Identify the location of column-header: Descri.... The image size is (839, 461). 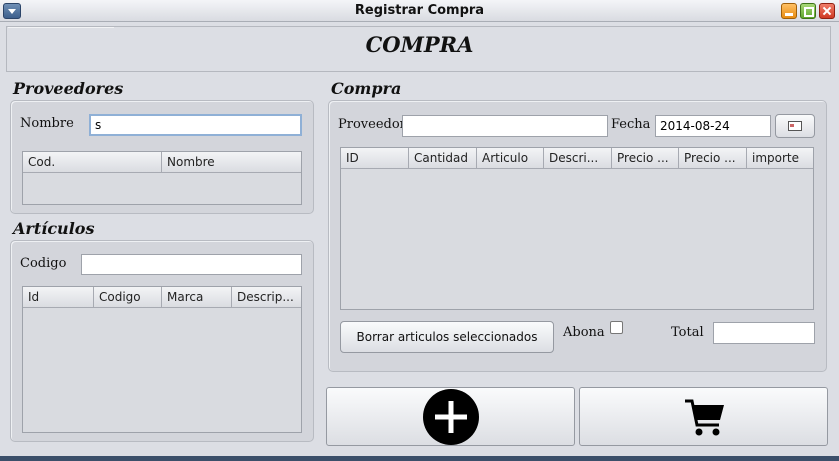
(578, 158).